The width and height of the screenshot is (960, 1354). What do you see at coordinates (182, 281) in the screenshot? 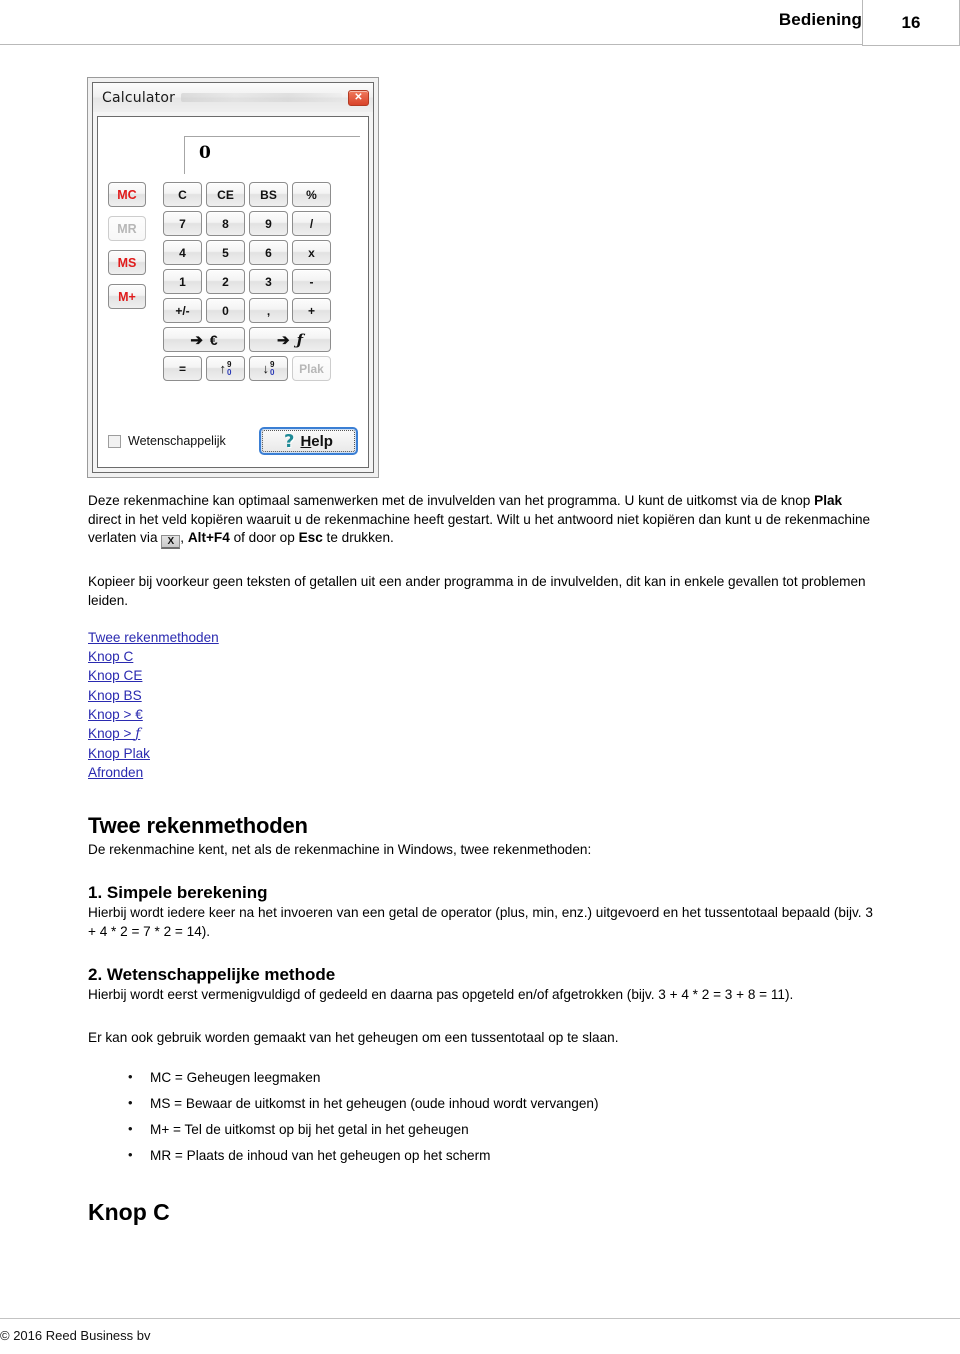
I see `key-1: 1` at bounding box center [182, 281].